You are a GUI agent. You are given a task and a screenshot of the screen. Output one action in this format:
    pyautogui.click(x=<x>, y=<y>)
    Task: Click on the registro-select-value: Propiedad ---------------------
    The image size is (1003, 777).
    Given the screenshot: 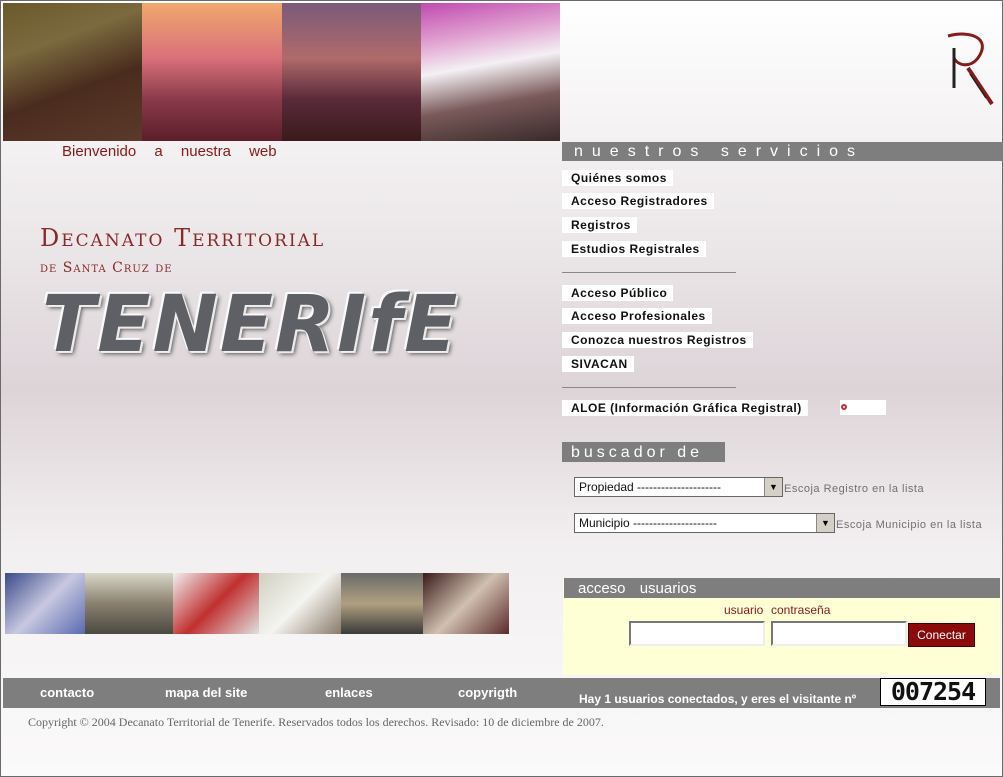 What is the action you would take?
    pyautogui.click(x=650, y=487)
    